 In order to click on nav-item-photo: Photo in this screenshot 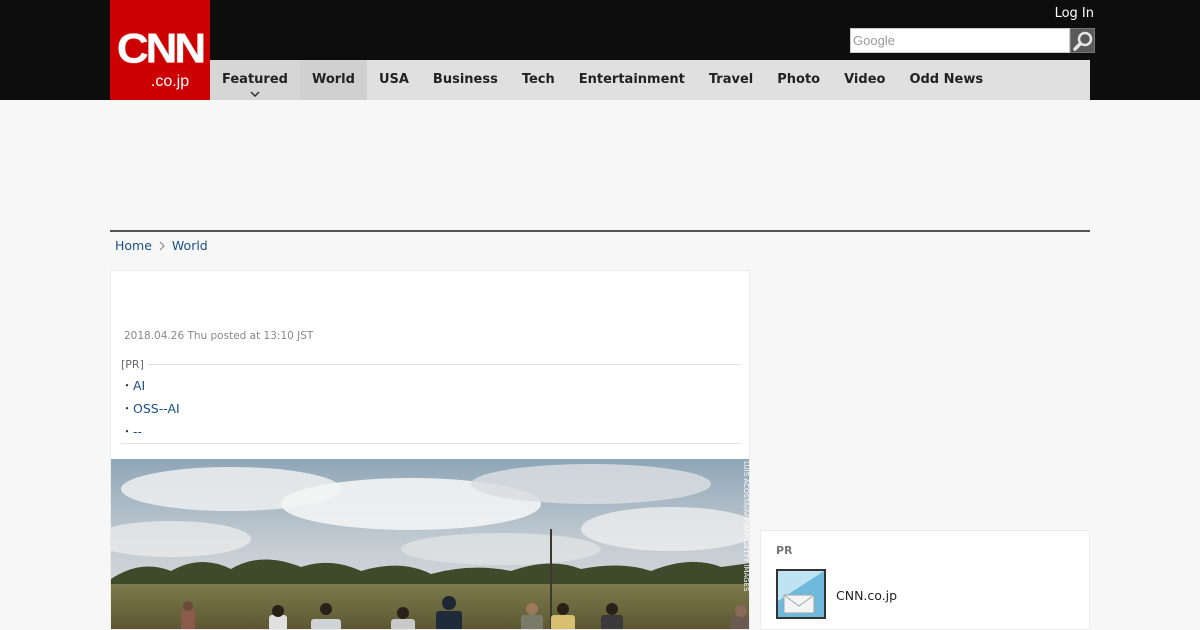, I will do `click(798, 80)`.